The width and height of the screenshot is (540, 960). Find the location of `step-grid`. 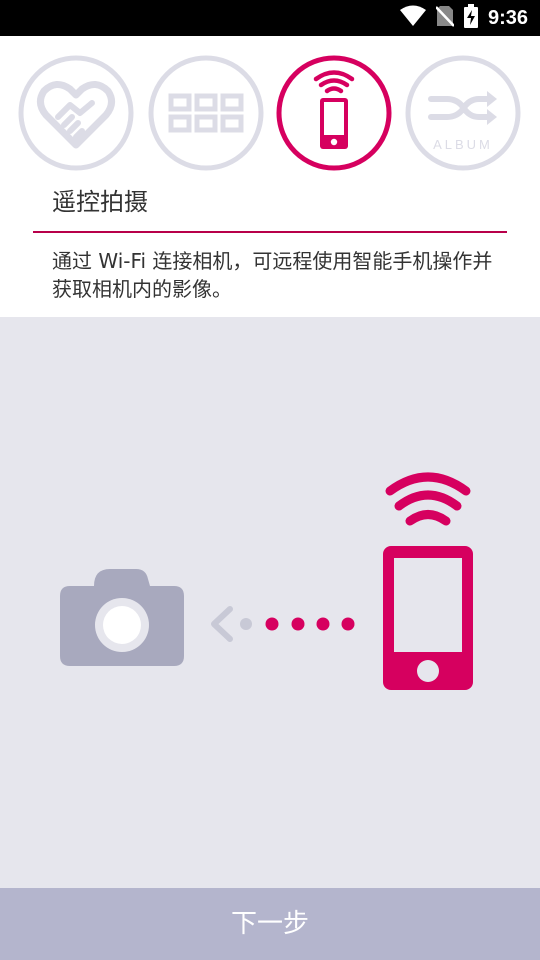

step-grid is located at coordinates (206, 113).